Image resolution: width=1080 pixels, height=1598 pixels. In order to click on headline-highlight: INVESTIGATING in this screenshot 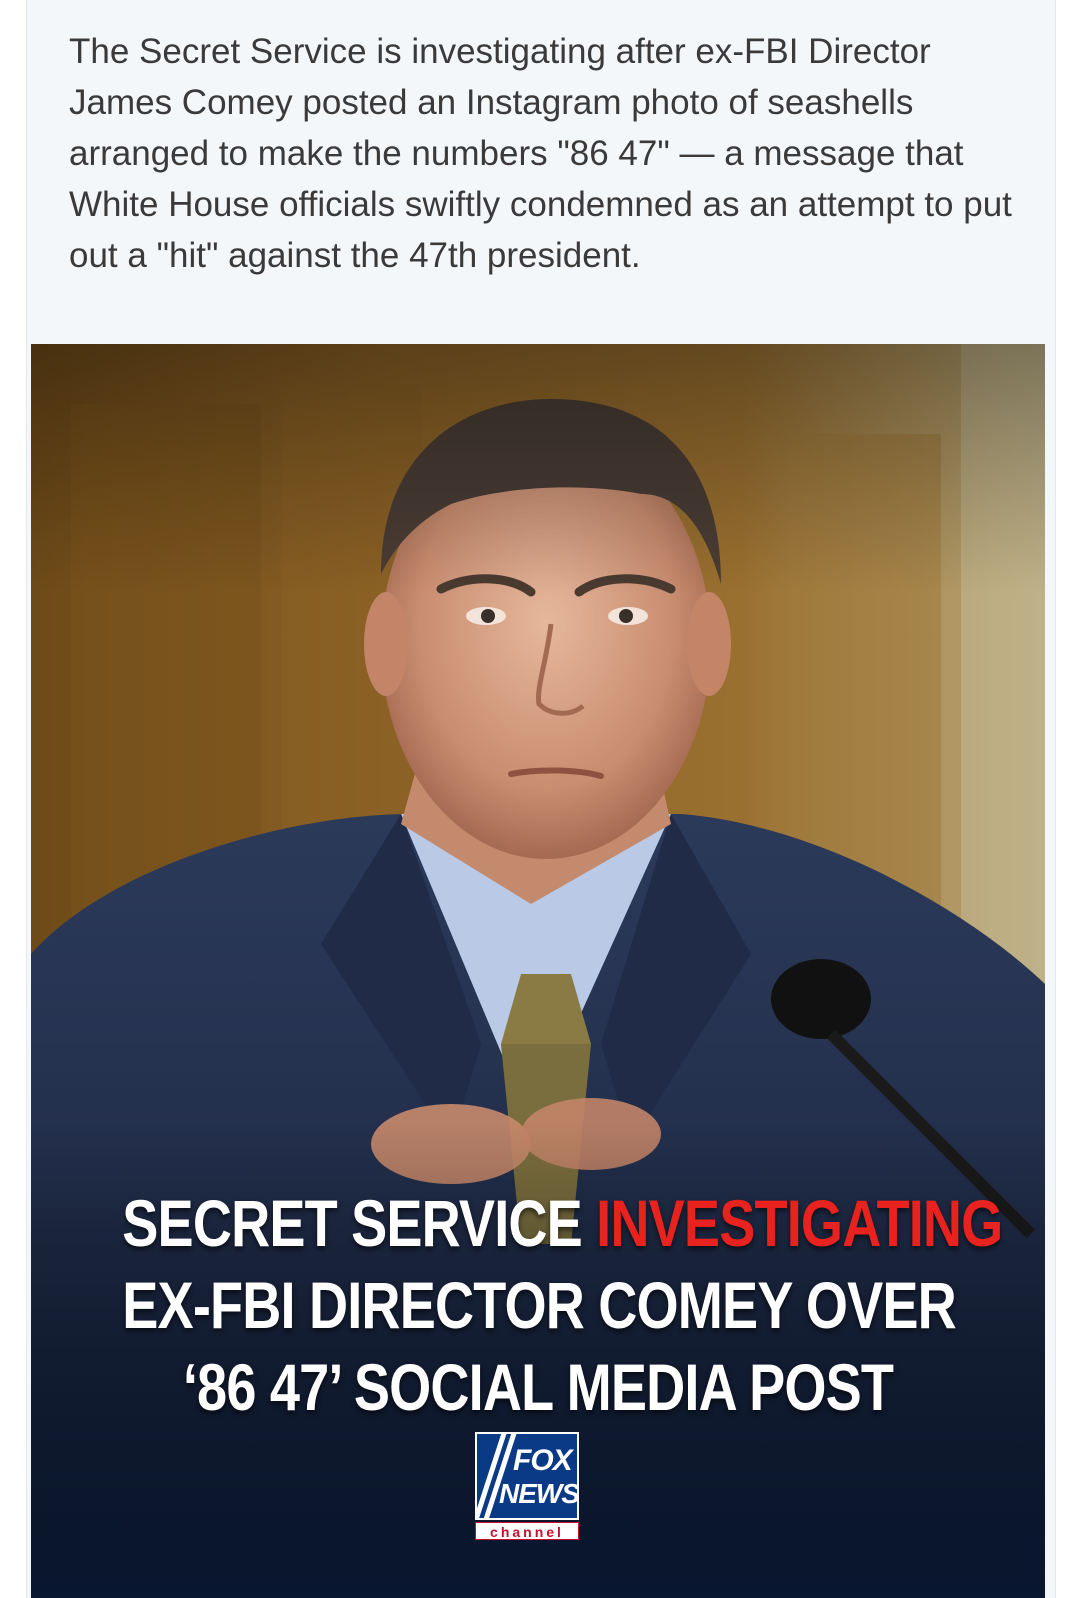, I will do `click(799, 1223)`.